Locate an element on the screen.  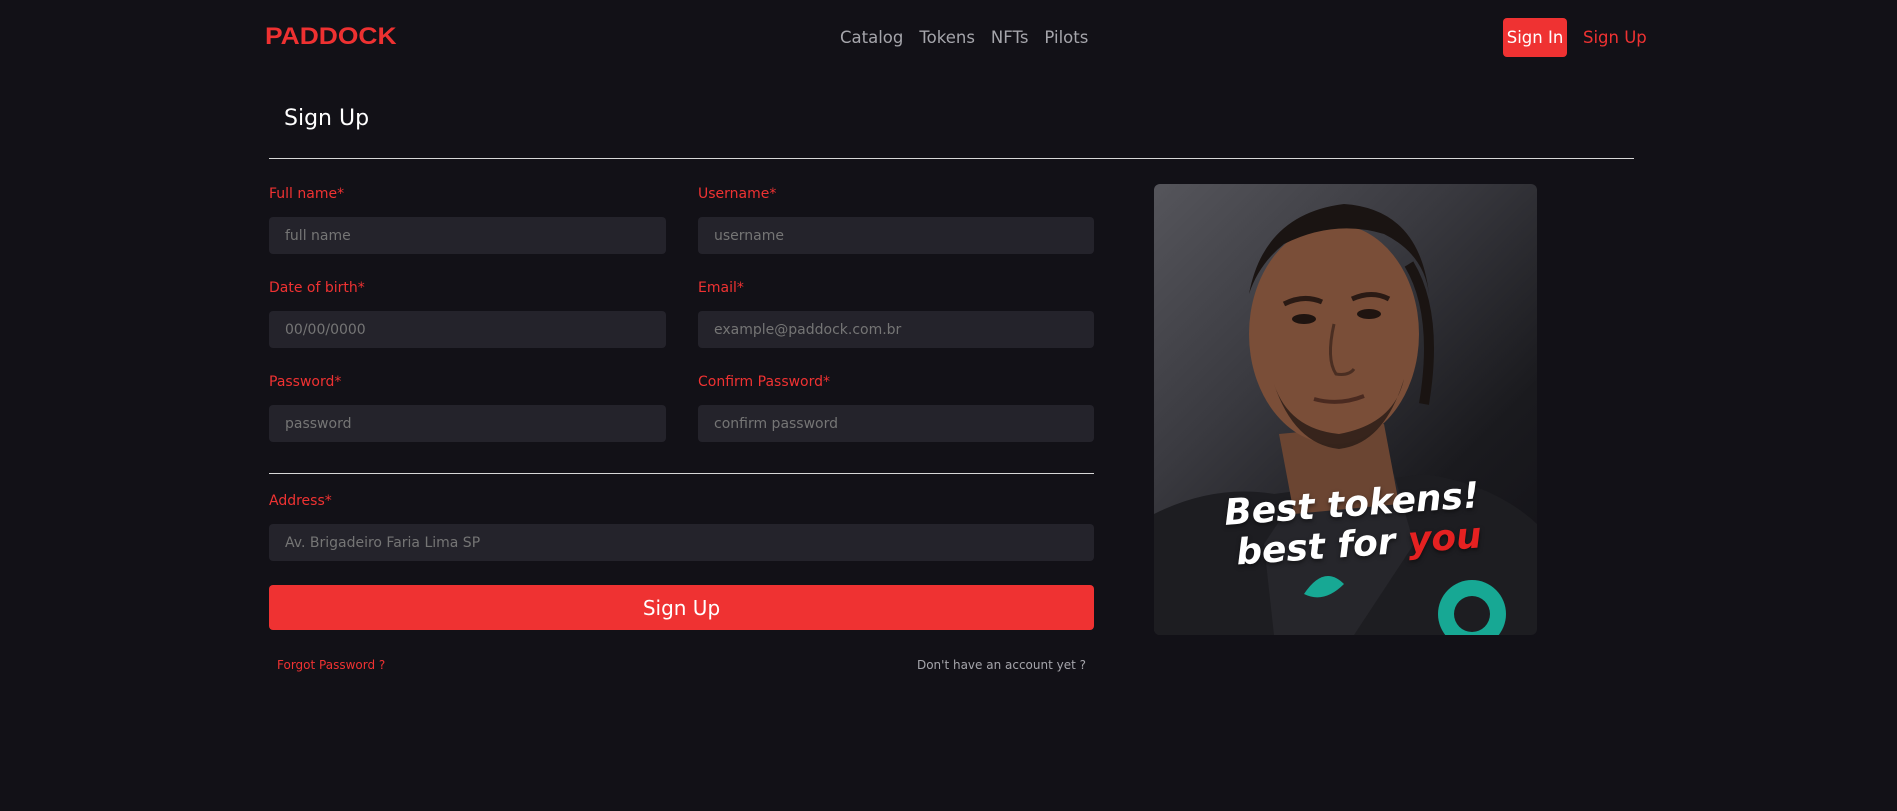
username-input is located at coordinates (896, 235).